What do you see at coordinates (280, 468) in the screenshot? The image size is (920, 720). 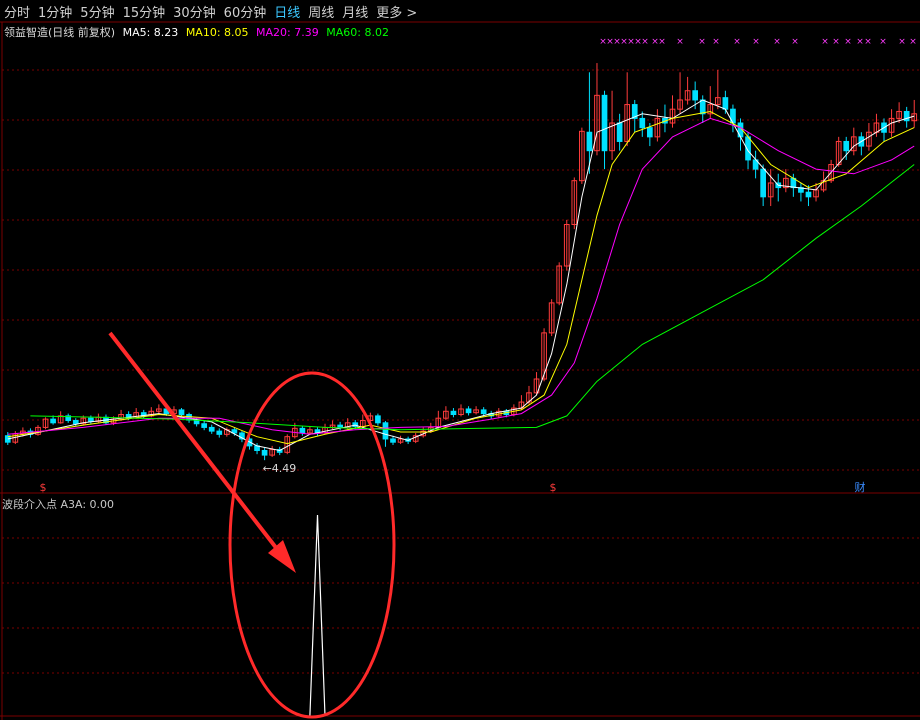 I see `low-price-label: ←4.49` at bounding box center [280, 468].